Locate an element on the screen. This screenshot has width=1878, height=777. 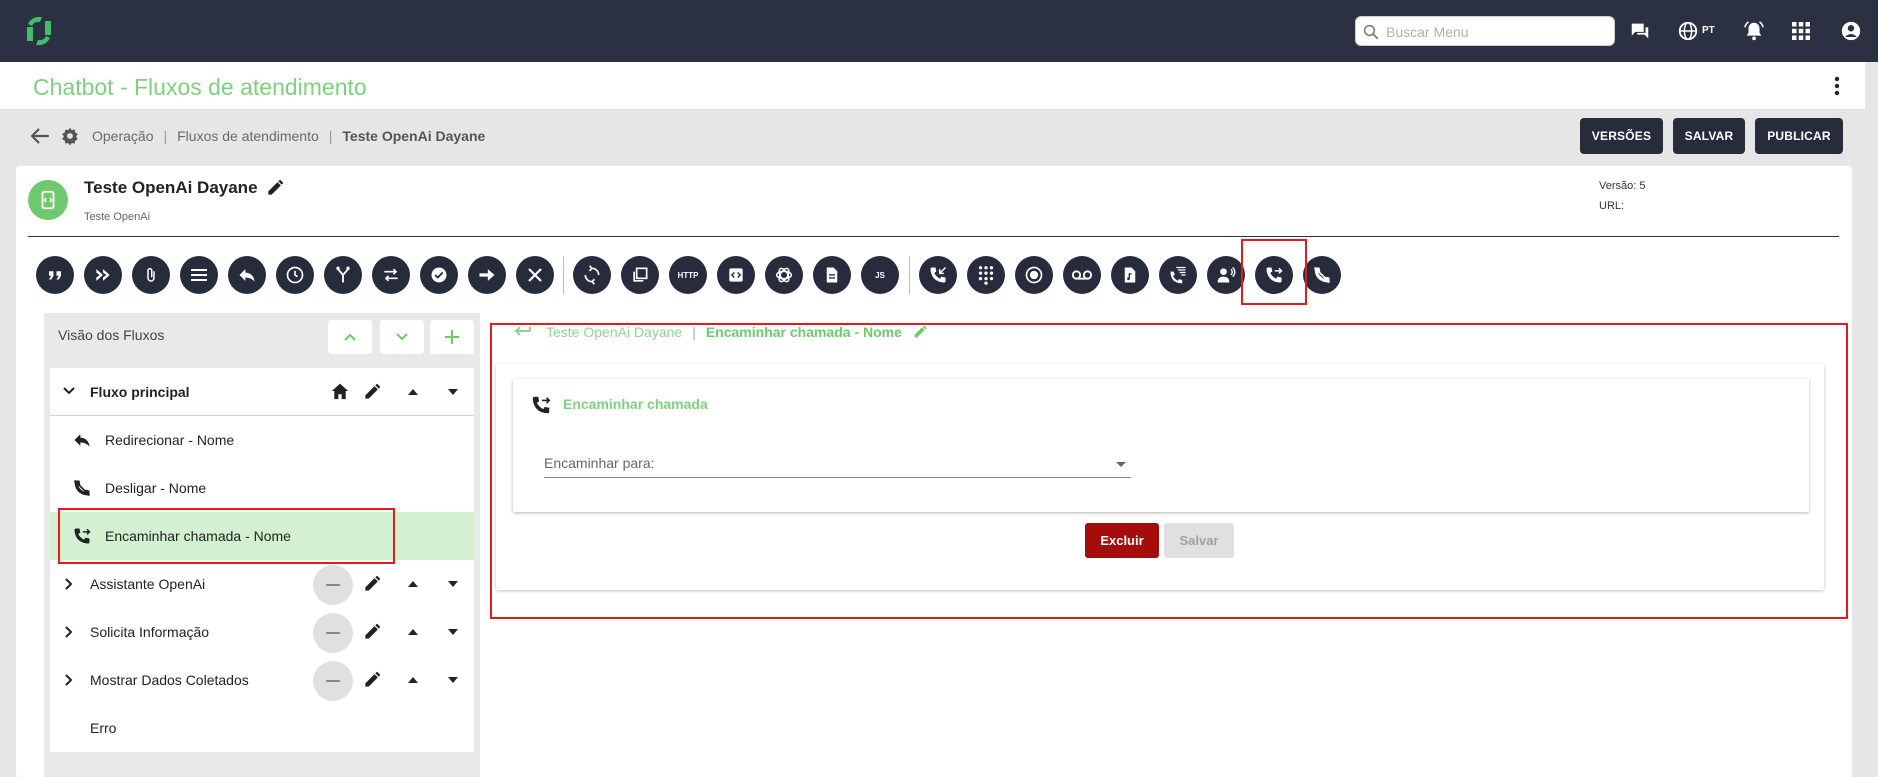
top-navbar: PT is located at coordinates (939, 31).